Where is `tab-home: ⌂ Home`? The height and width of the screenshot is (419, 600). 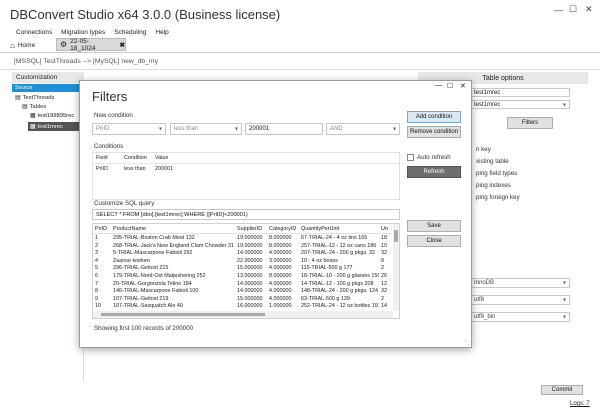 tab-home: ⌂ Home is located at coordinates (30, 45).